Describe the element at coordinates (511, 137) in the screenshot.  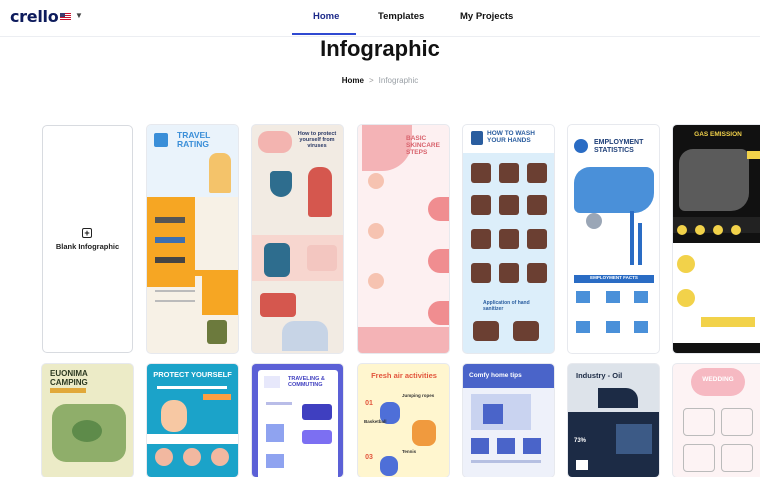
I see `template-title: HOW TO WASH YOUR HANDS` at that location.